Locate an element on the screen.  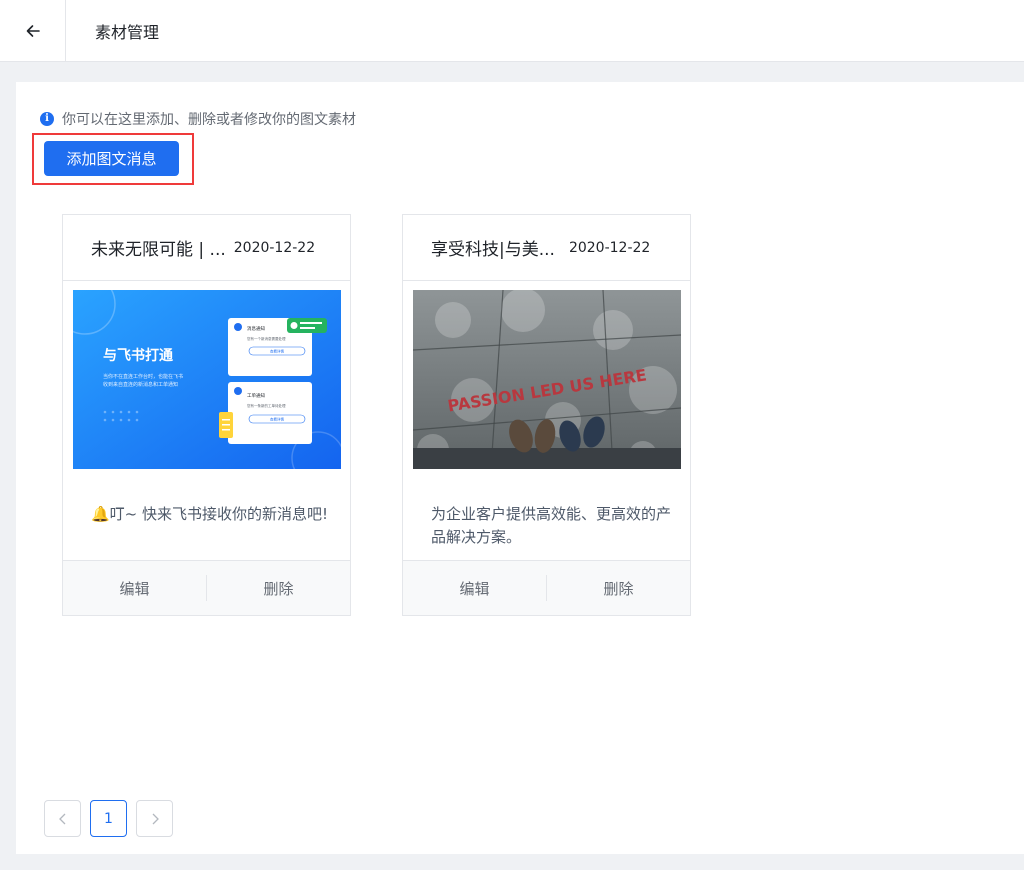
cover-notice-2-title: 工单通知 is located at coordinates (256, 395).